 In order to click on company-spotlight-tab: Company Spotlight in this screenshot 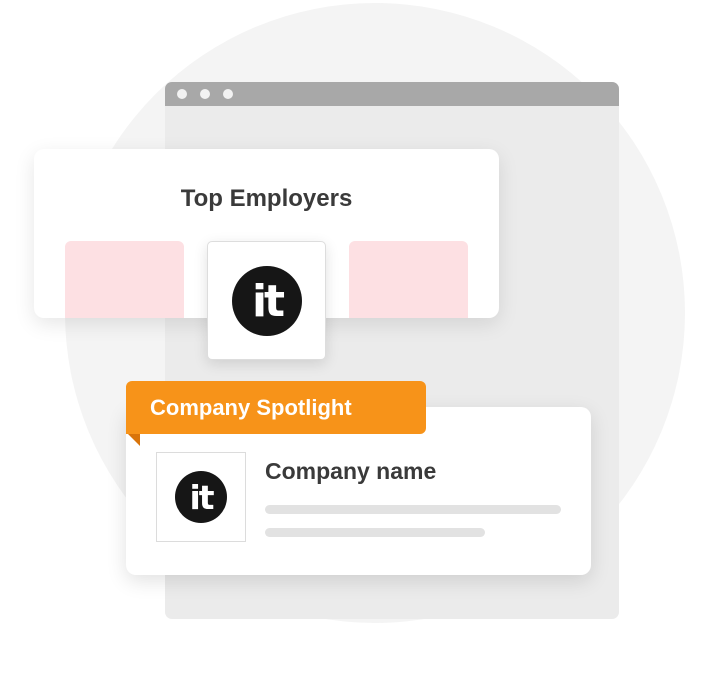, I will do `click(276, 407)`.